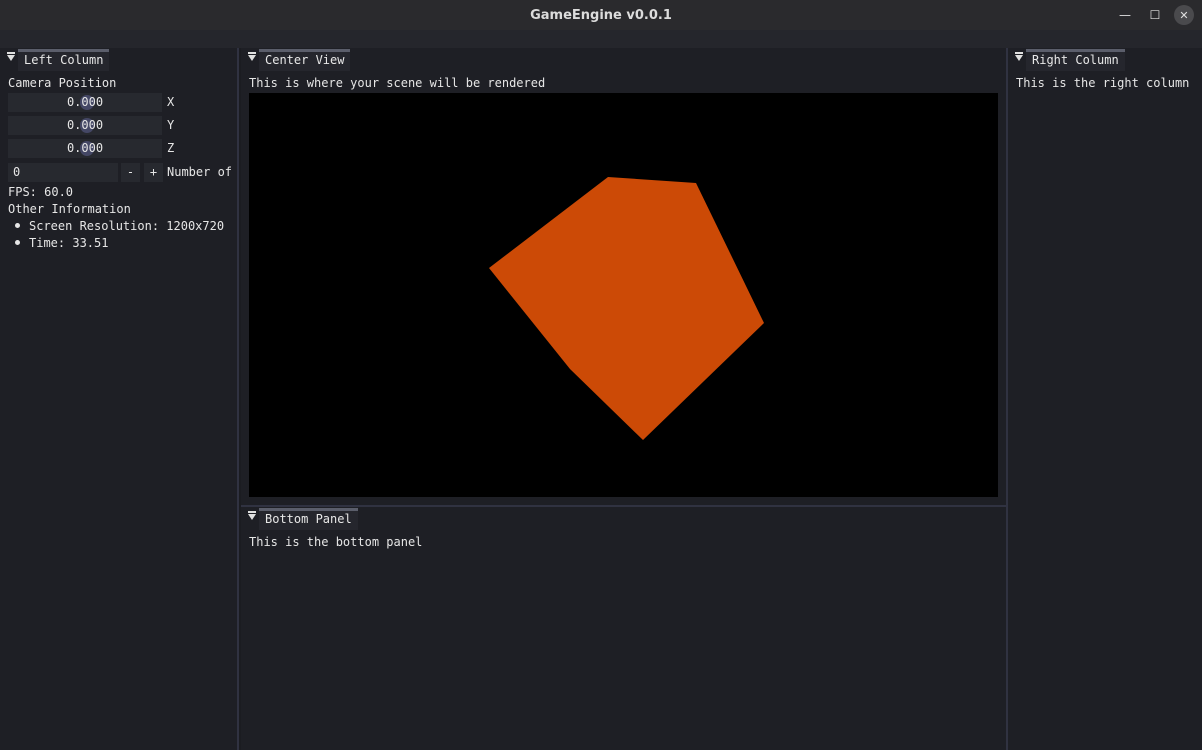  Describe the element at coordinates (601, 39) in the screenshot. I see `dockspace-strip` at that location.